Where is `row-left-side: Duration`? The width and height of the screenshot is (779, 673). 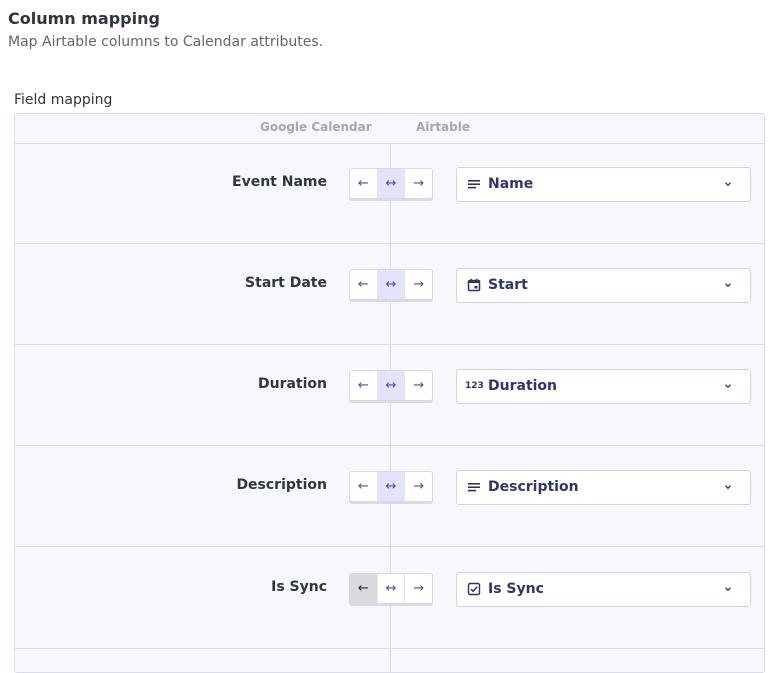
row-left-side: Duration is located at coordinates (202, 395).